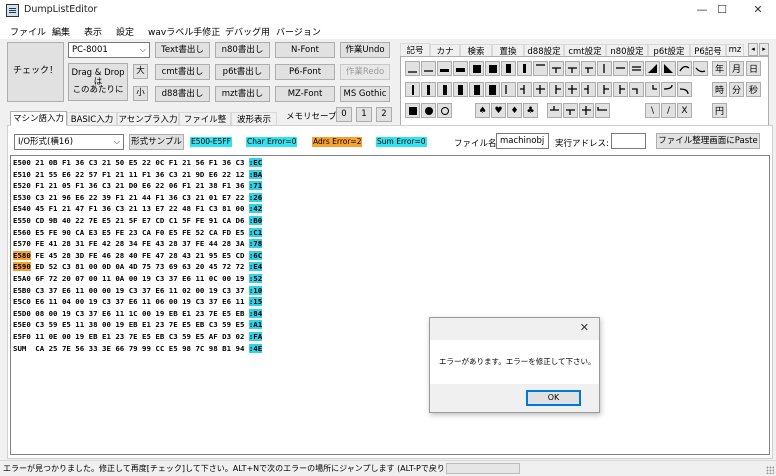 This screenshot has height=476, width=776. Describe the element at coordinates (305, 72) in the screenshot. I see `p6-font-button: P6-Font` at that location.